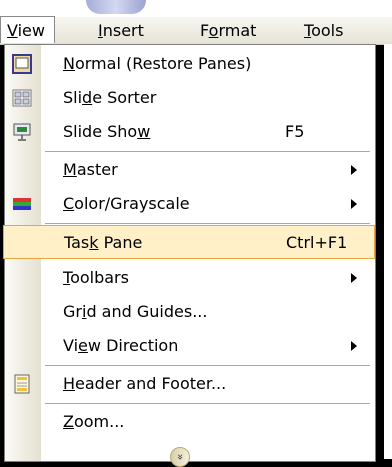 This screenshot has height=467, width=392. Describe the element at coordinates (190, 98) in the screenshot. I see `menu-item-slide-sorter: Slide Sorter` at that location.